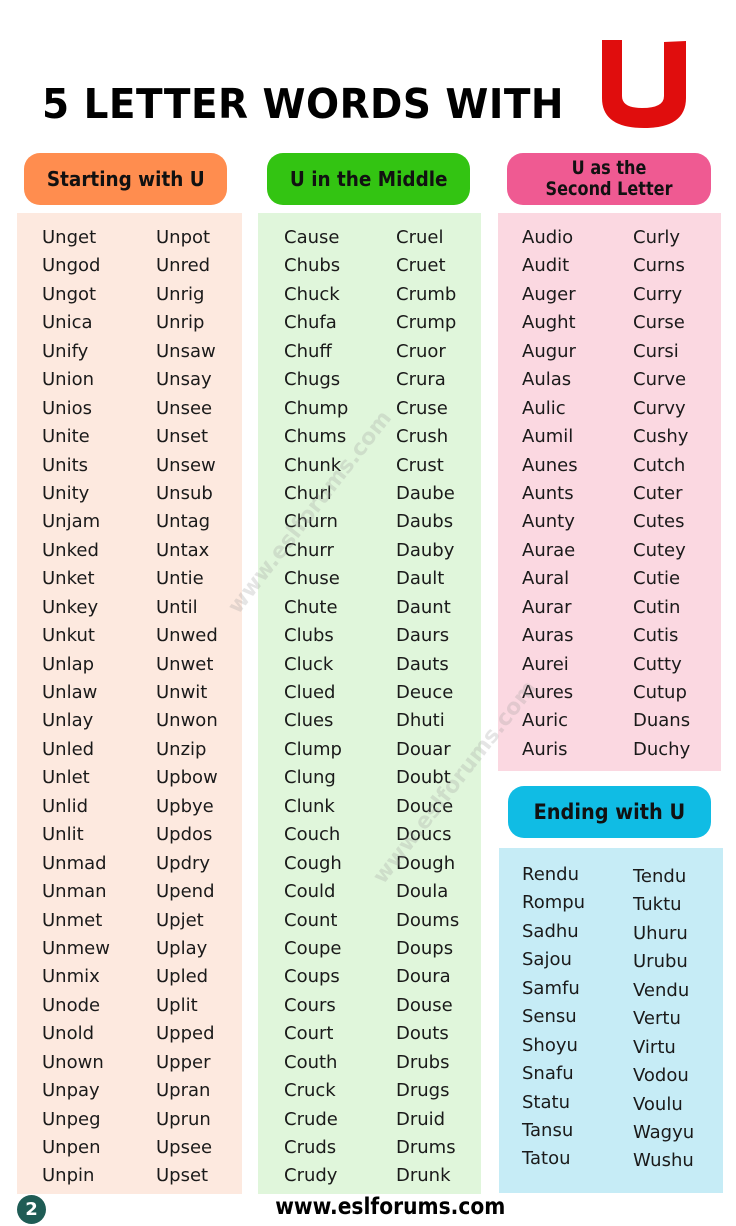 This screenshot has height=1226, width=736. Describe the element at coordinates (661, 437) in the screenshot. I see `word-item: Cushy` at that location.